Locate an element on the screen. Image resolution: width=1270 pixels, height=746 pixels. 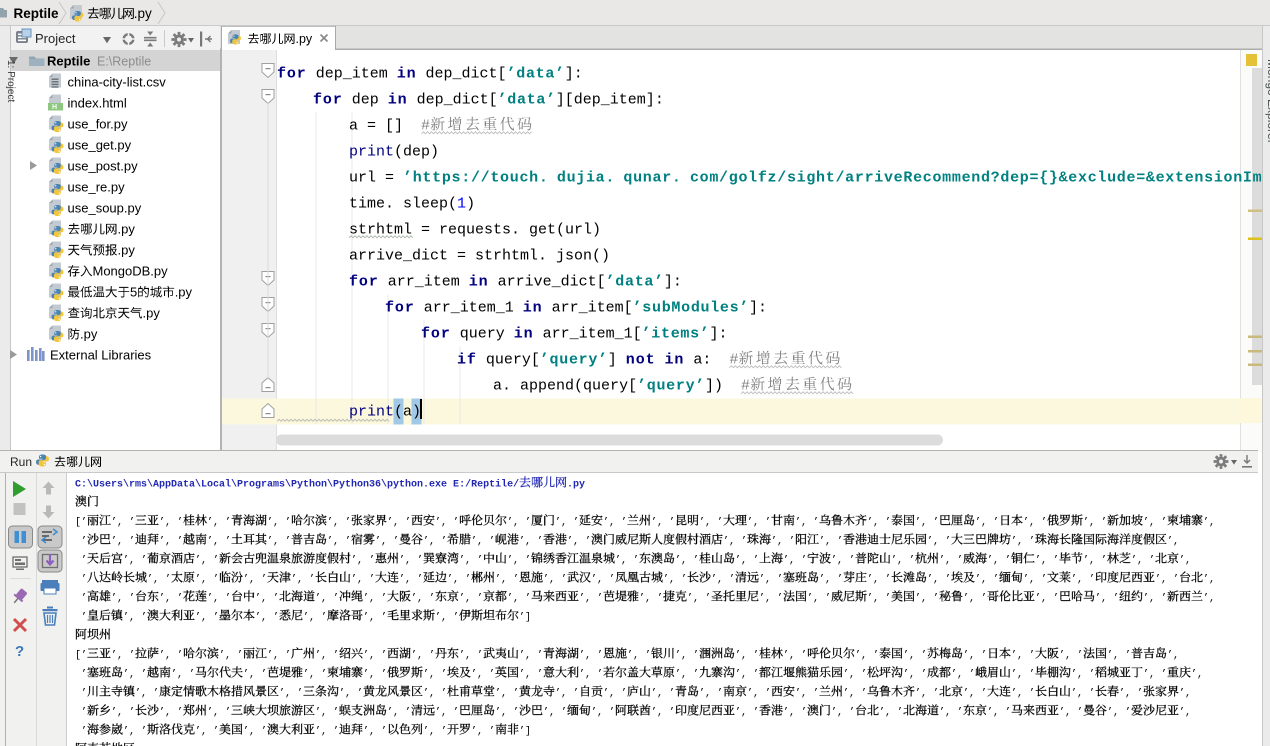
svg-text: 5 is located at coordinates (133, 292).